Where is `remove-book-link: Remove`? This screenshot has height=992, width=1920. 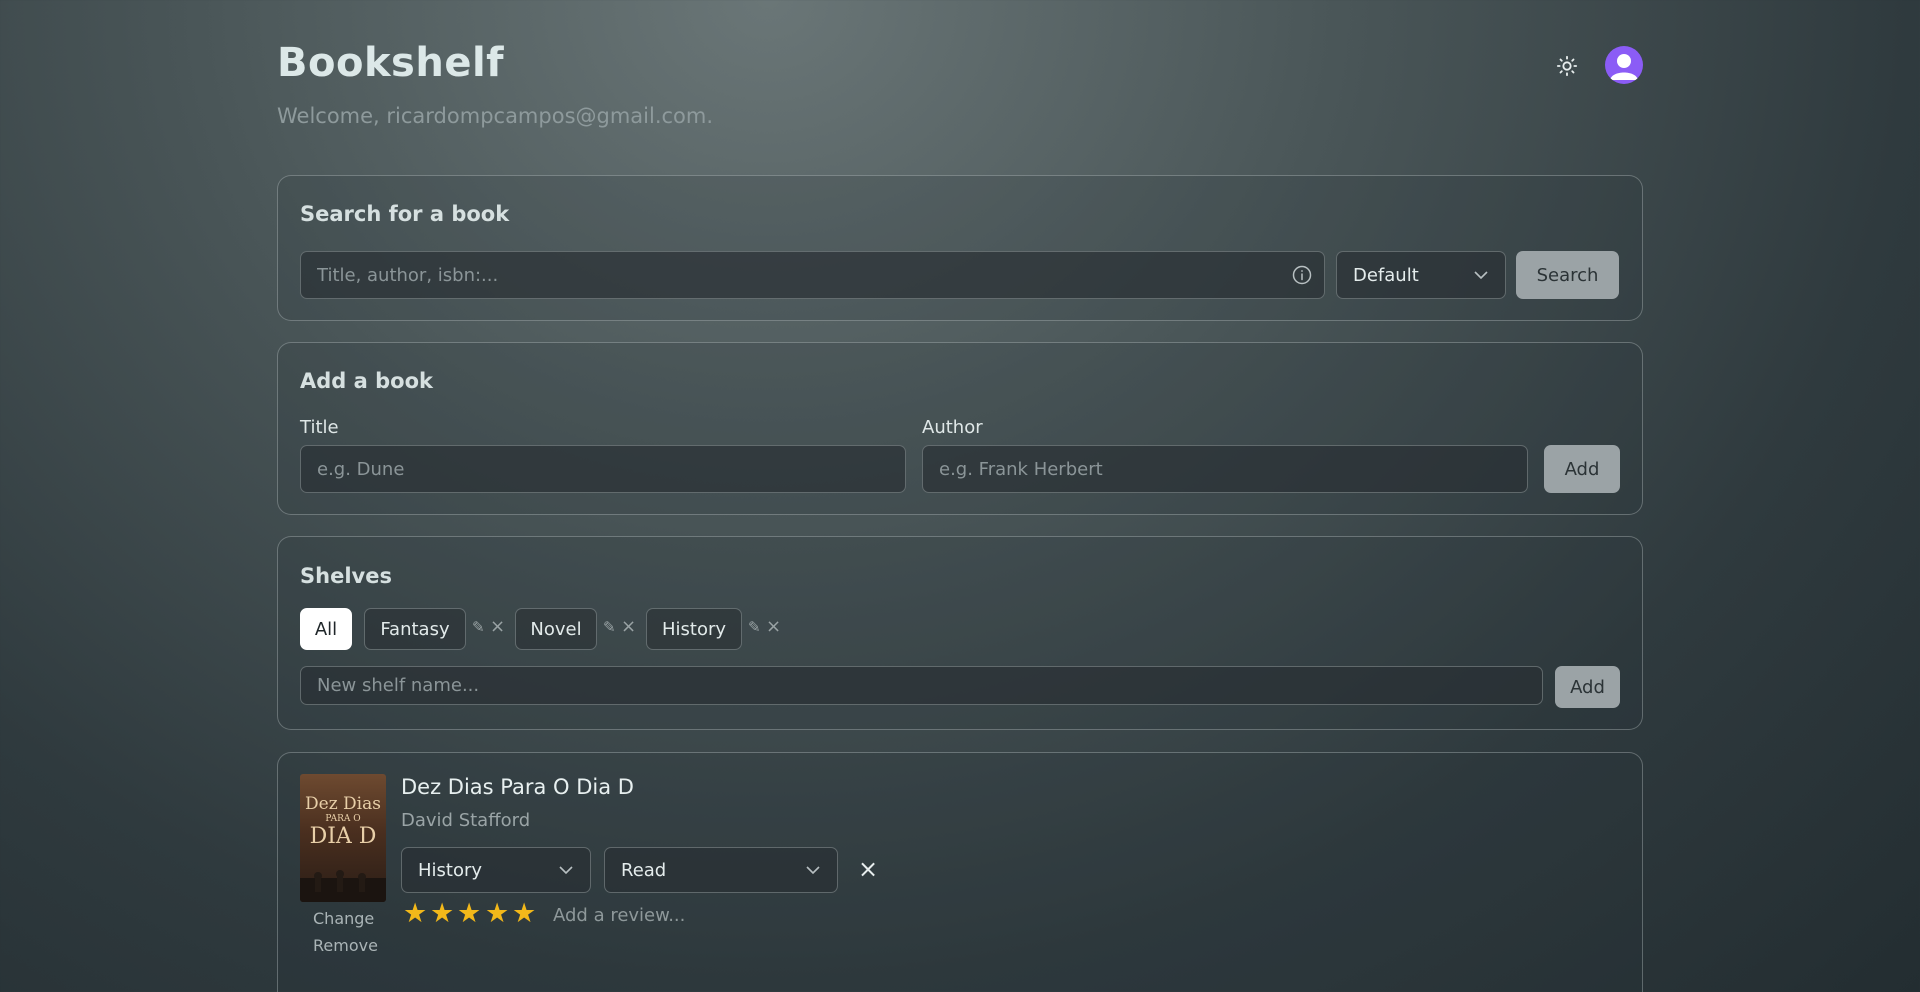
remove-book-link: Remove is located at coordinates (345, 945).